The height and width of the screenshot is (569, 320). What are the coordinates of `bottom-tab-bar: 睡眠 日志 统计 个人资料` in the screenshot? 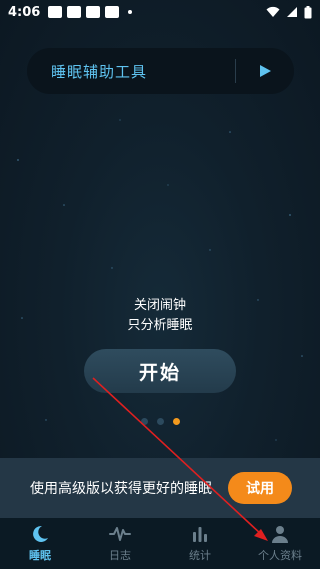 It's located at (160, 543).